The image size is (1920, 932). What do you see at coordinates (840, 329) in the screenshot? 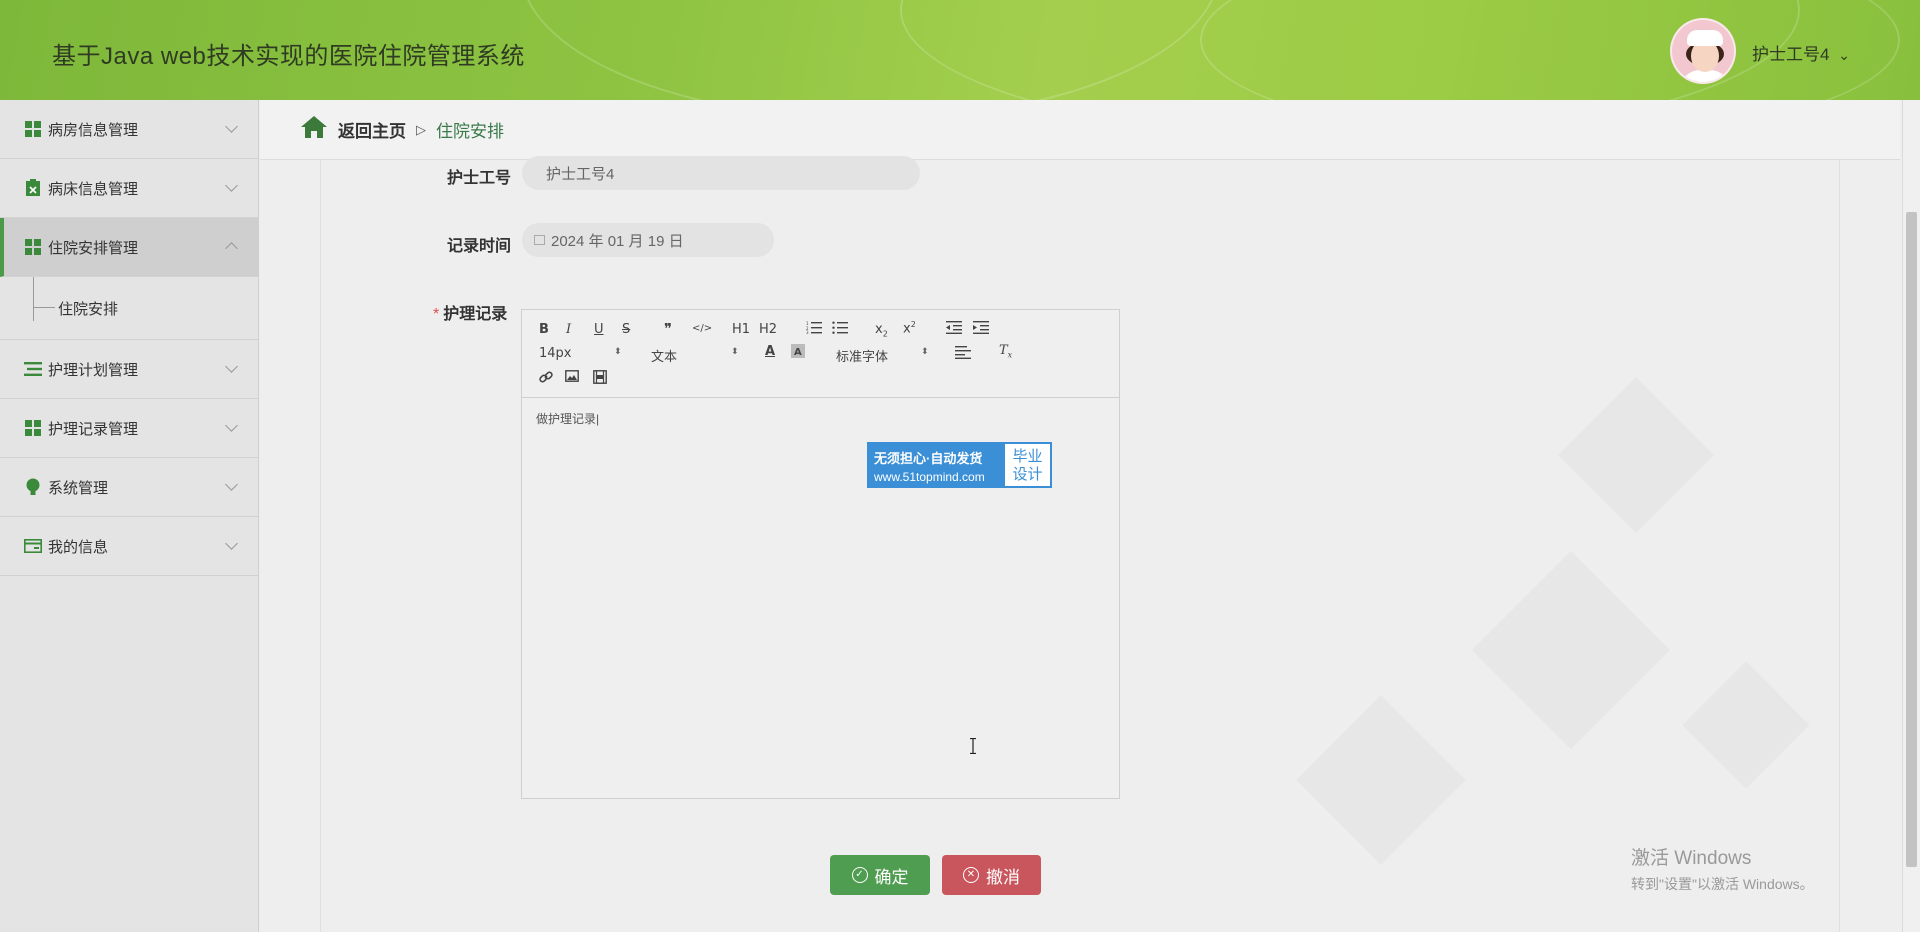
I see `bullet-list-icon` at bounding box center [840, 329].